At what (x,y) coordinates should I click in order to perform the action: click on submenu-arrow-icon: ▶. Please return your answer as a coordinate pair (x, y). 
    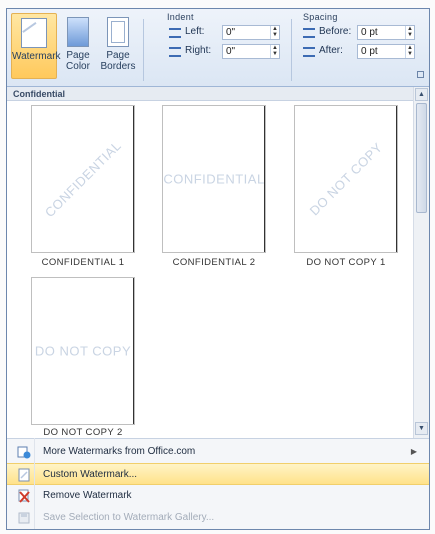
    Looking at the image, I should click on (413, 451).